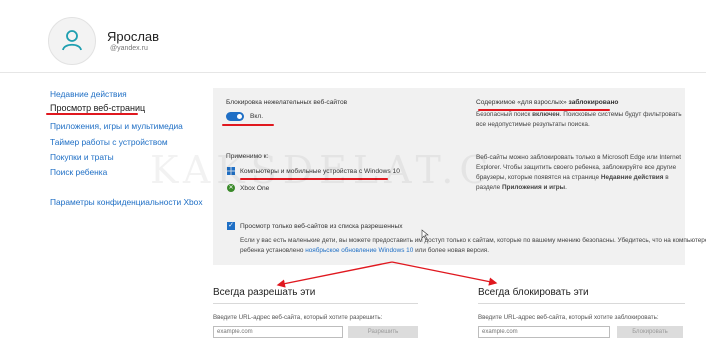  I want to click on allow-section-divider, so click(315, 303).